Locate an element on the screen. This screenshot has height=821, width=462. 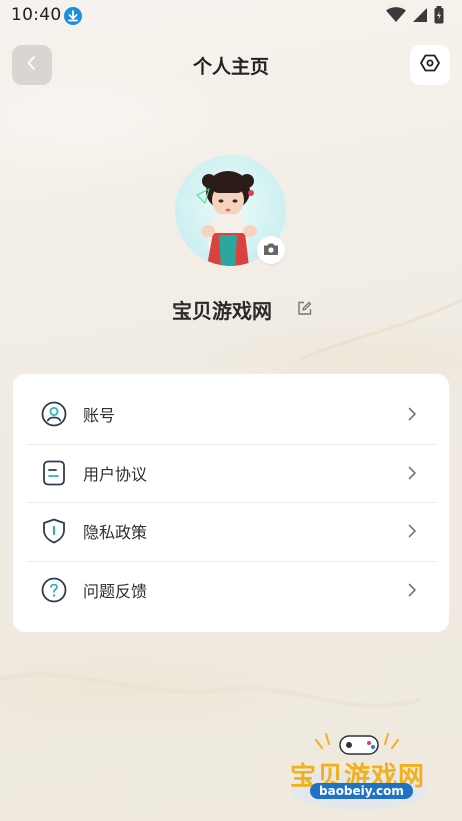
menu-item-feedback: 问题反馈 is located at coordinates (231, 590).